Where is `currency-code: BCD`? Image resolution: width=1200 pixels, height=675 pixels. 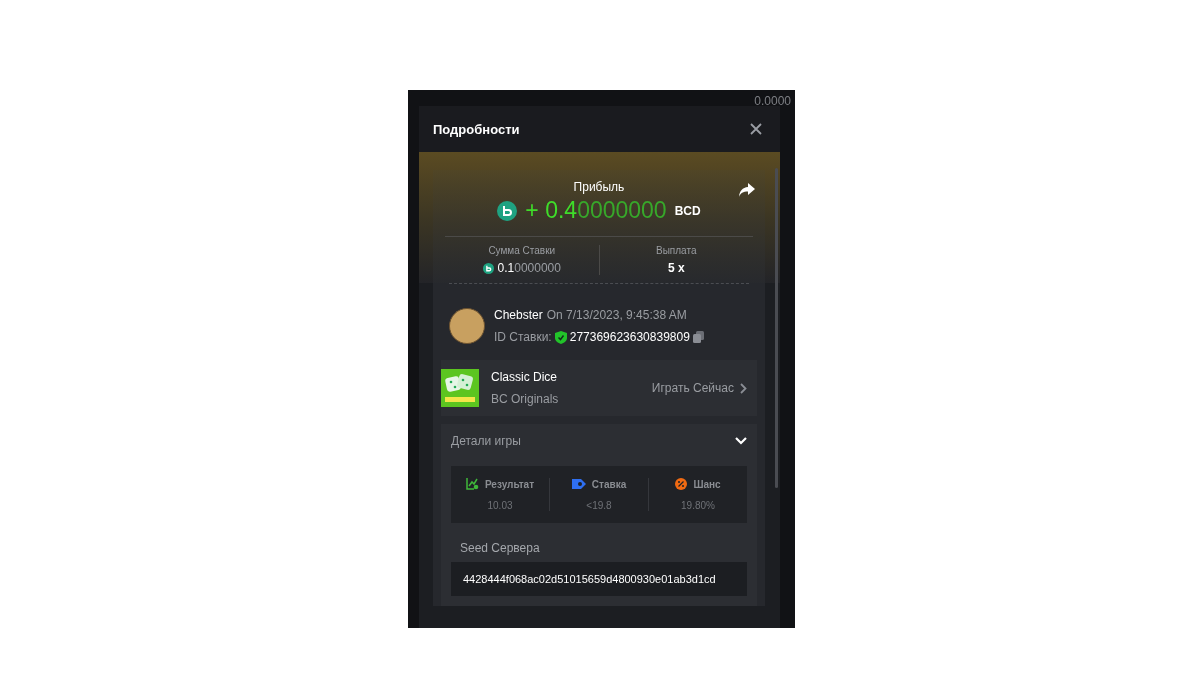
currency-code: BCD is located at coordinates (687, 210).